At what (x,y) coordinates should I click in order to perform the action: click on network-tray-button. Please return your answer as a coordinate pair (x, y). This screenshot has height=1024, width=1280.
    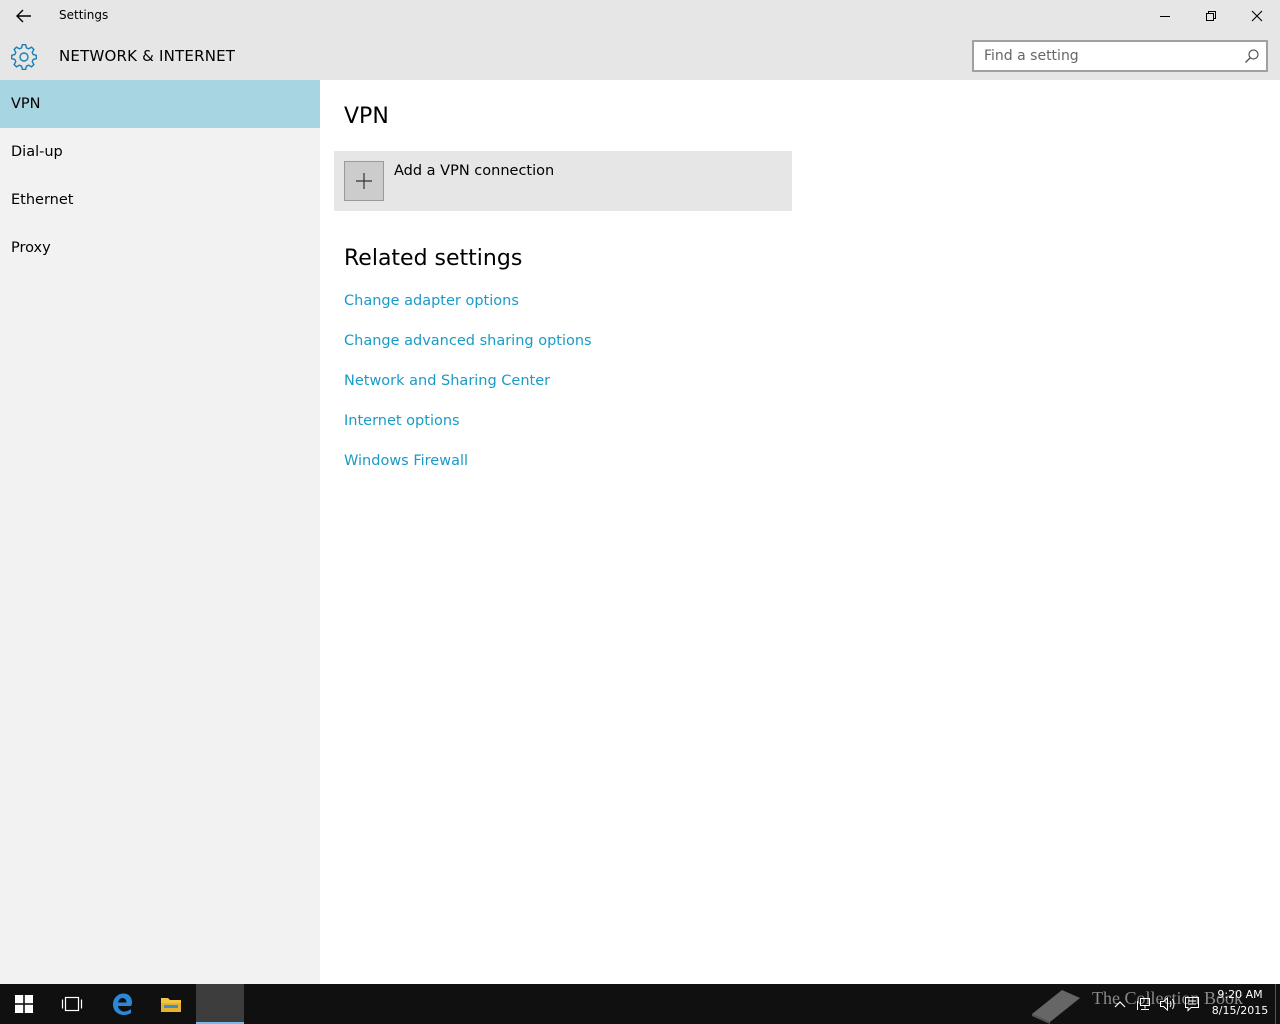
    Looking at the image, I should click on (1144, 1004).